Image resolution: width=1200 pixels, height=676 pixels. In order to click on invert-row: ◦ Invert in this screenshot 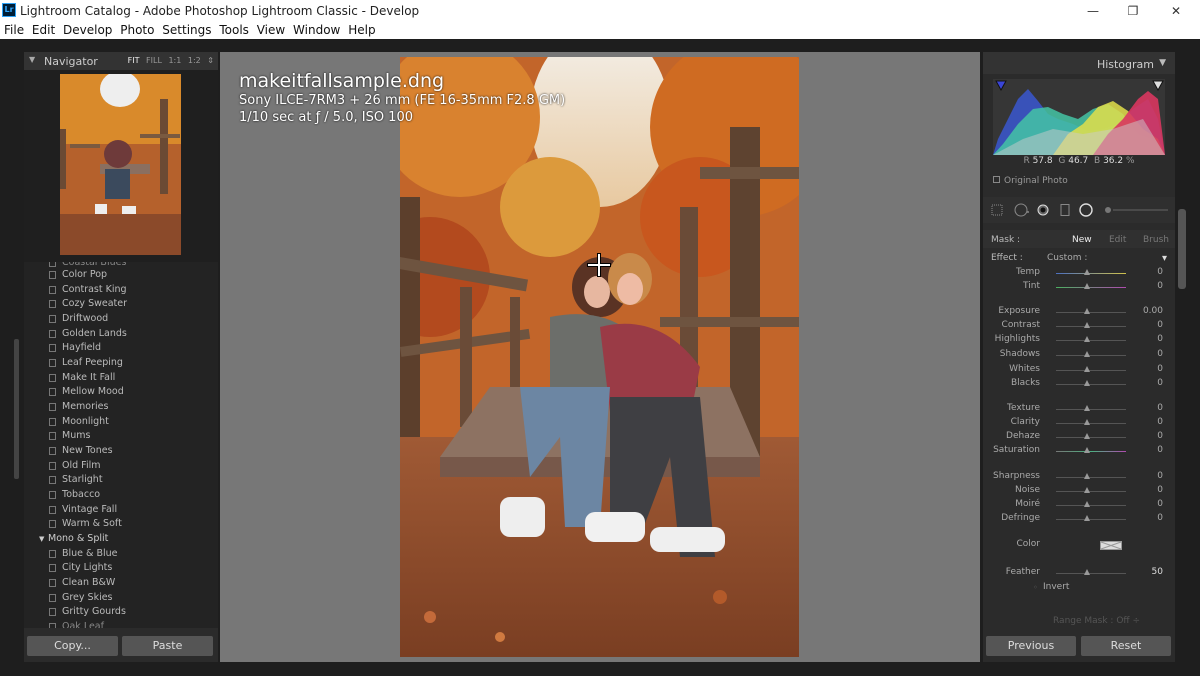, I will do `click(1079, 589)`.